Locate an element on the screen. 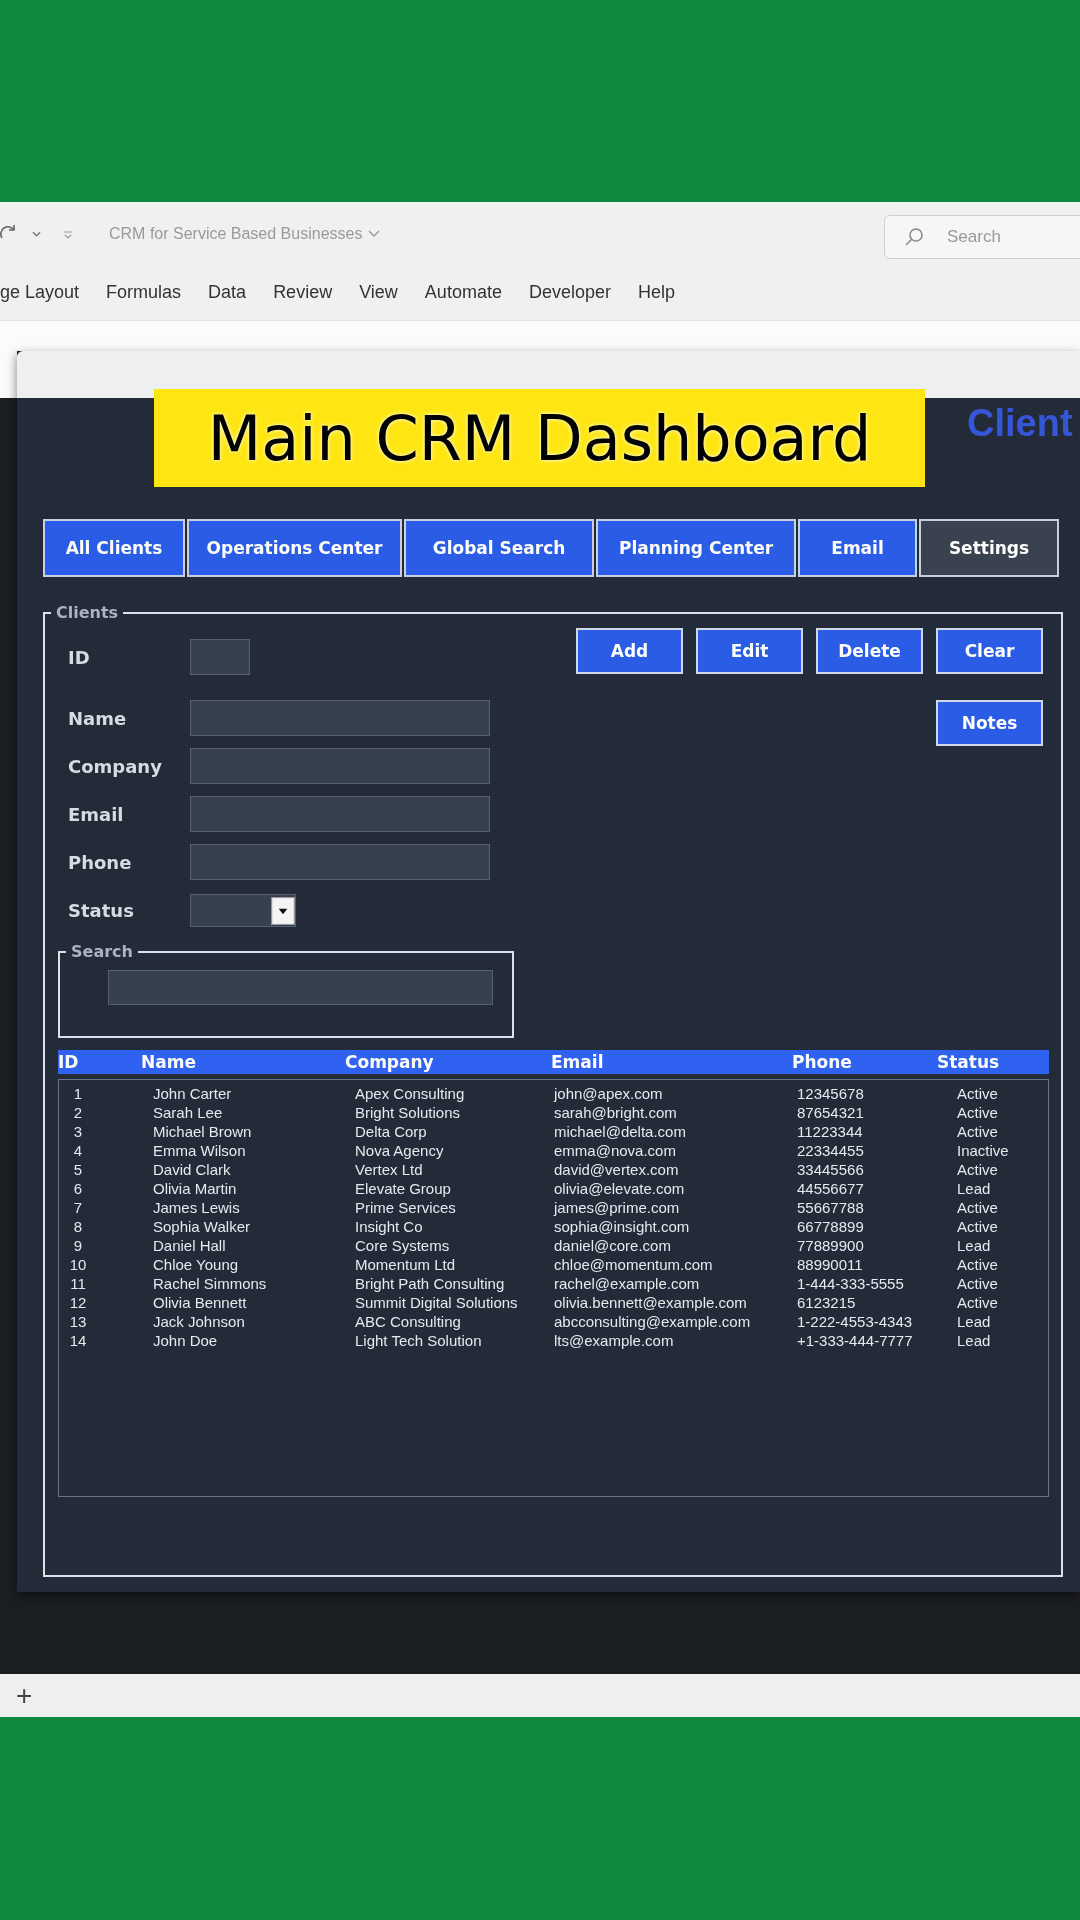 This screenshot has width=1080, height=1920. action-button: Delete is located at coordinates (869, 651).